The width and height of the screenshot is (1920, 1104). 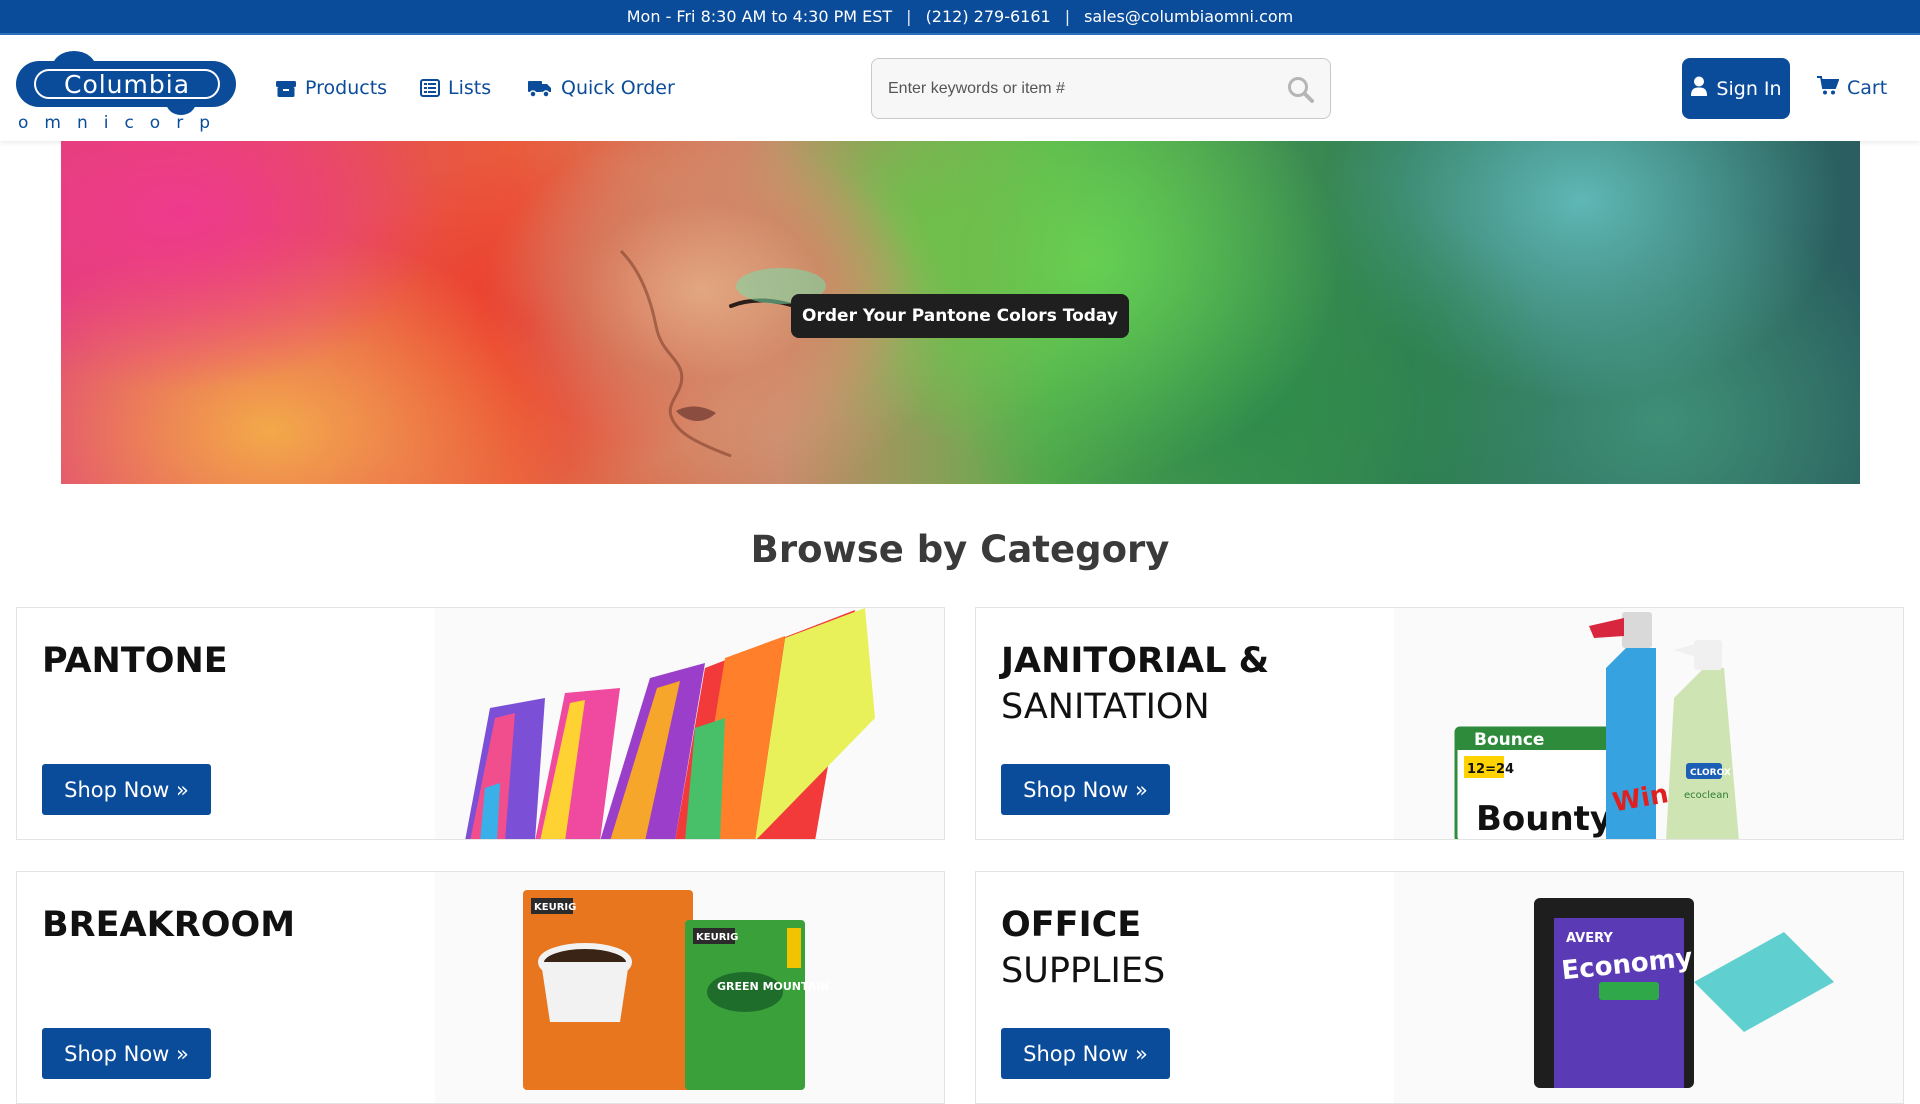 What do you see at coordinates (960, 316) in the screenshot?
I see `banner-cta: Order Your Pantone Colors Today` at bounding box center [960, 316].